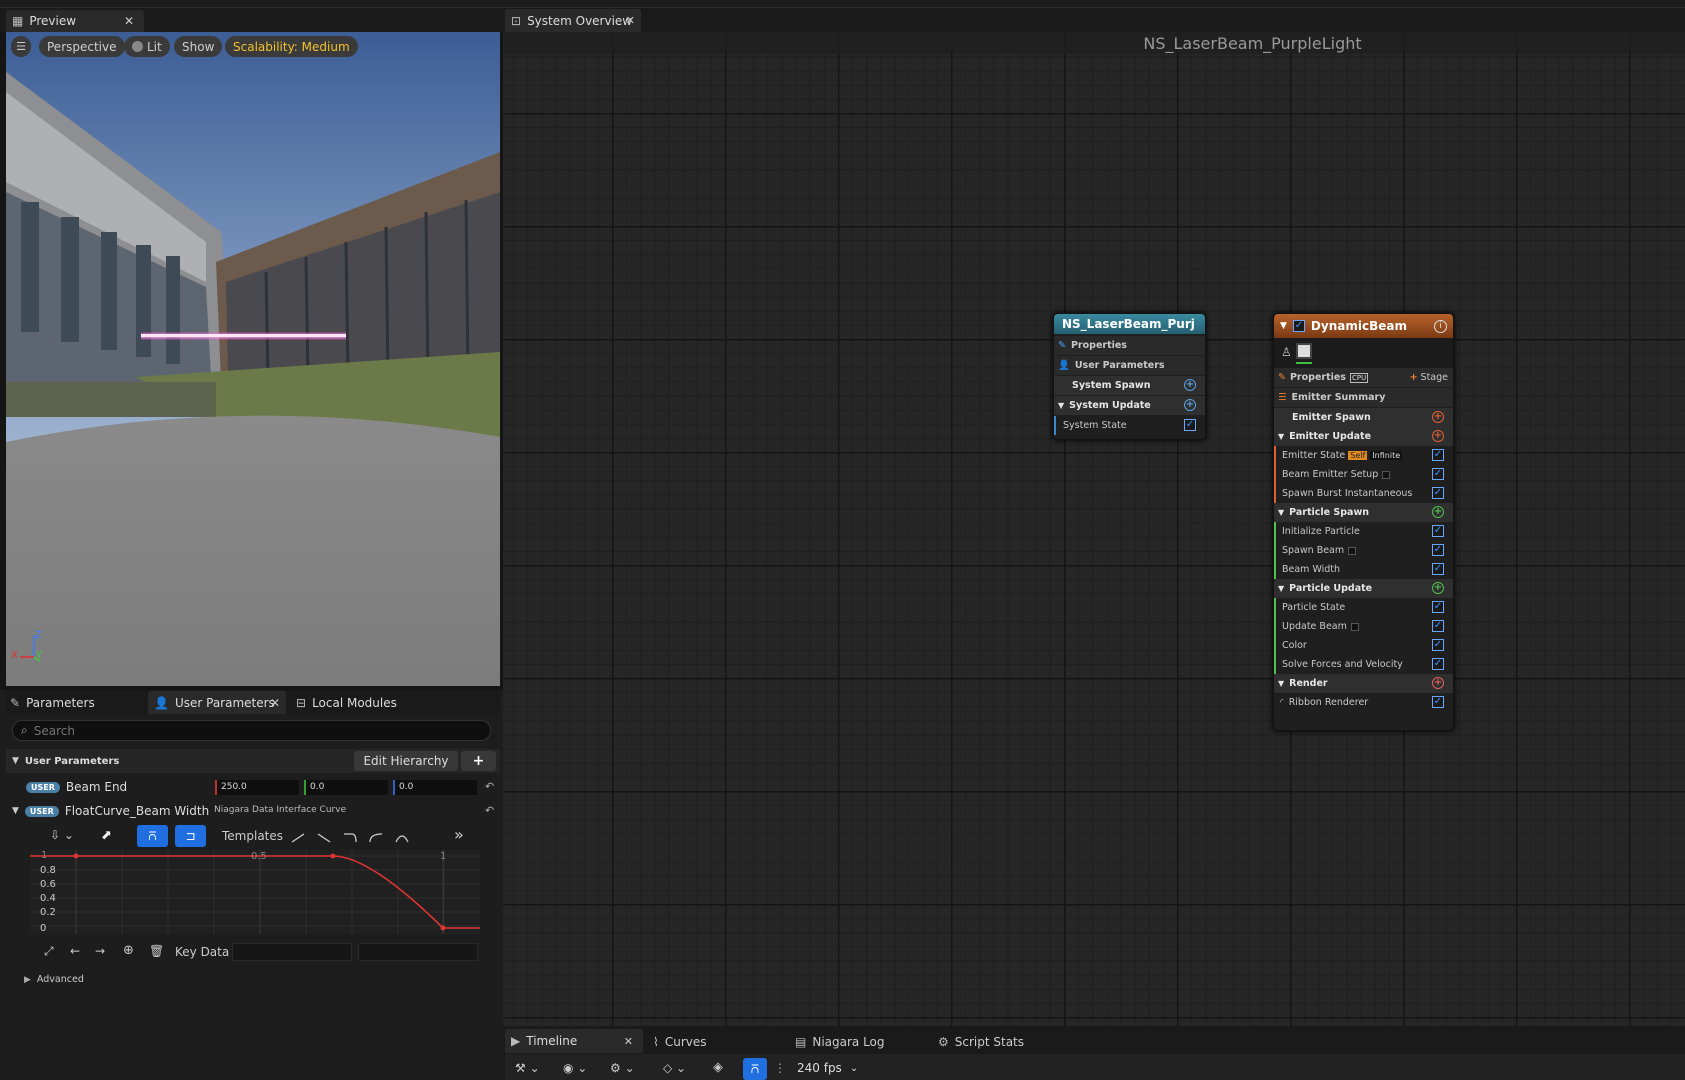 This screenshot has height=1080, width=1685. What do you see at coordinates (156, 951) in the screenshot?
I see `delete-key-icon: 🗑` at bounding box center [156, 951].